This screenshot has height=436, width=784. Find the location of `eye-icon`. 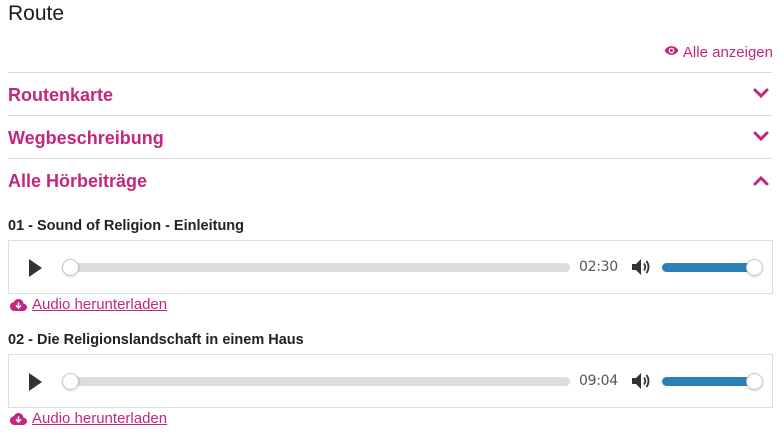

eye-icon is located at coordinates (671, 52).